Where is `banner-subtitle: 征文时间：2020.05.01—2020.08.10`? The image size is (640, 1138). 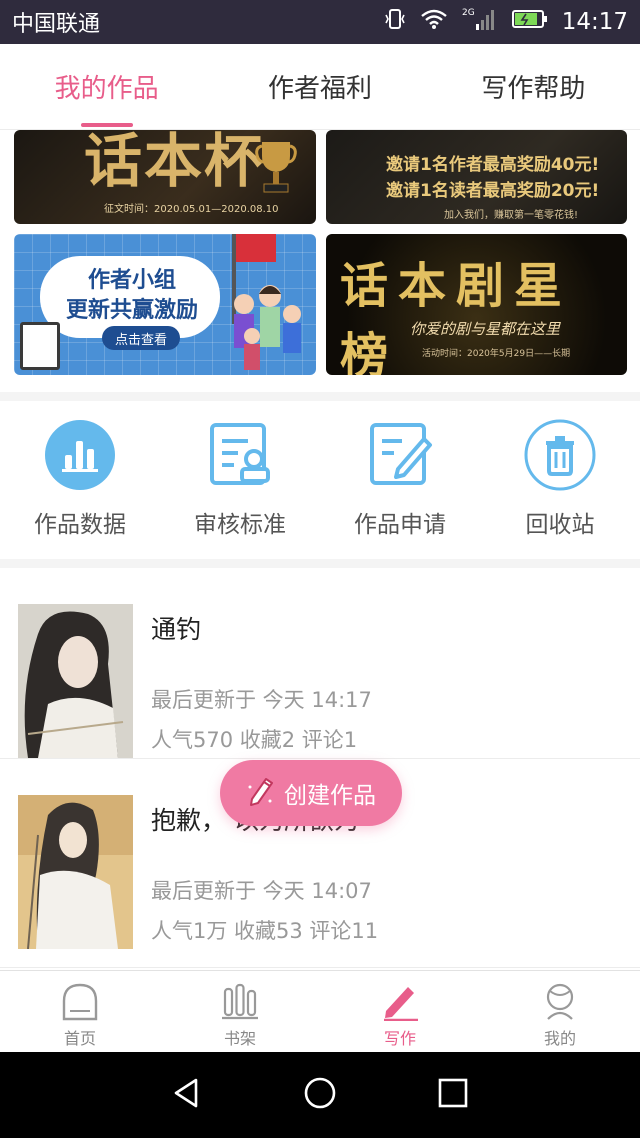
banner-subtitle: 征文时间：2020.05.01—2020.08.10 is located at coordinates (191, 209).